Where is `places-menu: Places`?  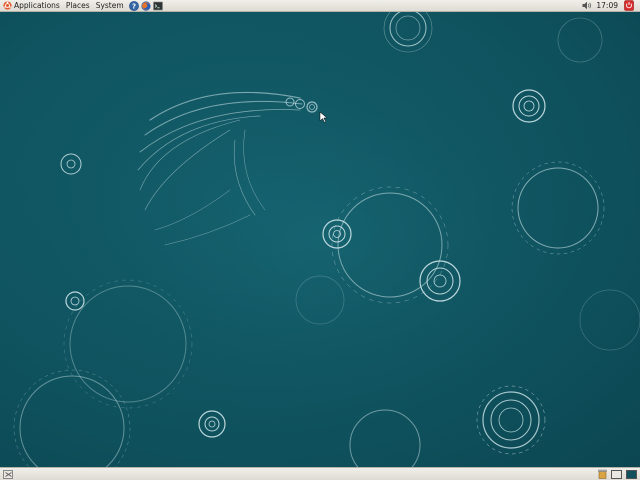 places-menu: Places is located at coordinates (78, 6).